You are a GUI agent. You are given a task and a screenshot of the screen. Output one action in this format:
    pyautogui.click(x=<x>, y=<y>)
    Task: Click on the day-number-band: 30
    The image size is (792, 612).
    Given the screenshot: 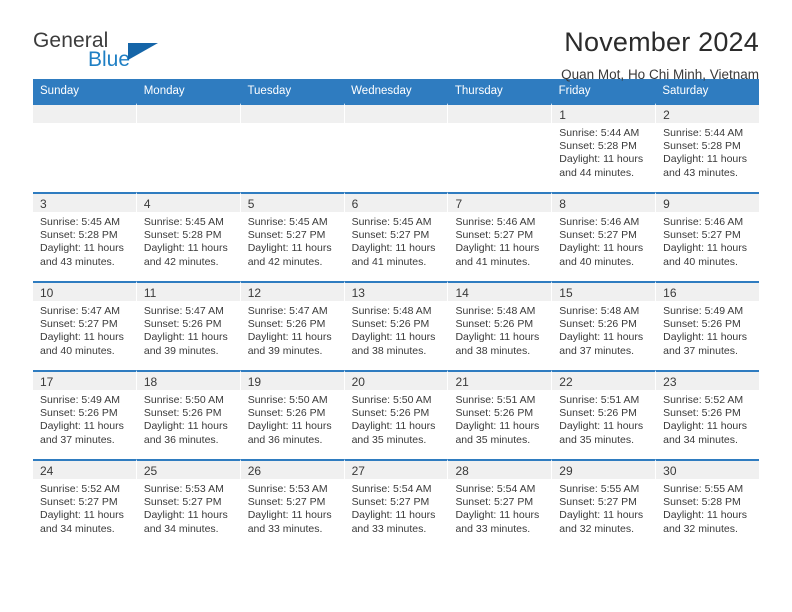 What is the action you would take?
    pyautogui.click(x=708, y=470)
    